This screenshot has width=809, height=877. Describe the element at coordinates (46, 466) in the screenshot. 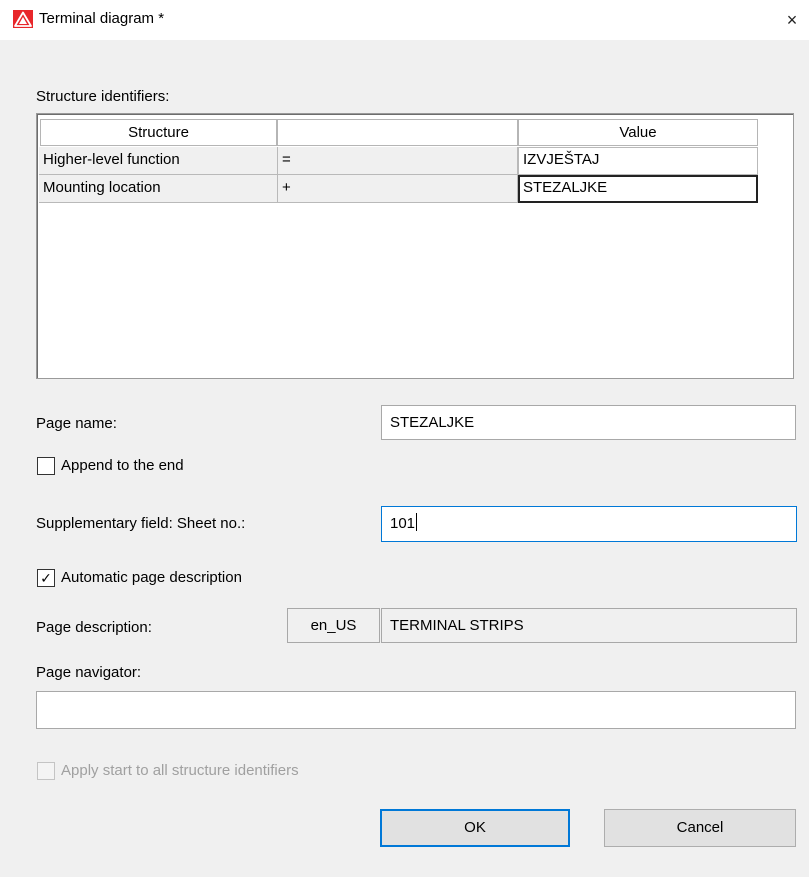

I see `append-to-end-checkbox` at that location.